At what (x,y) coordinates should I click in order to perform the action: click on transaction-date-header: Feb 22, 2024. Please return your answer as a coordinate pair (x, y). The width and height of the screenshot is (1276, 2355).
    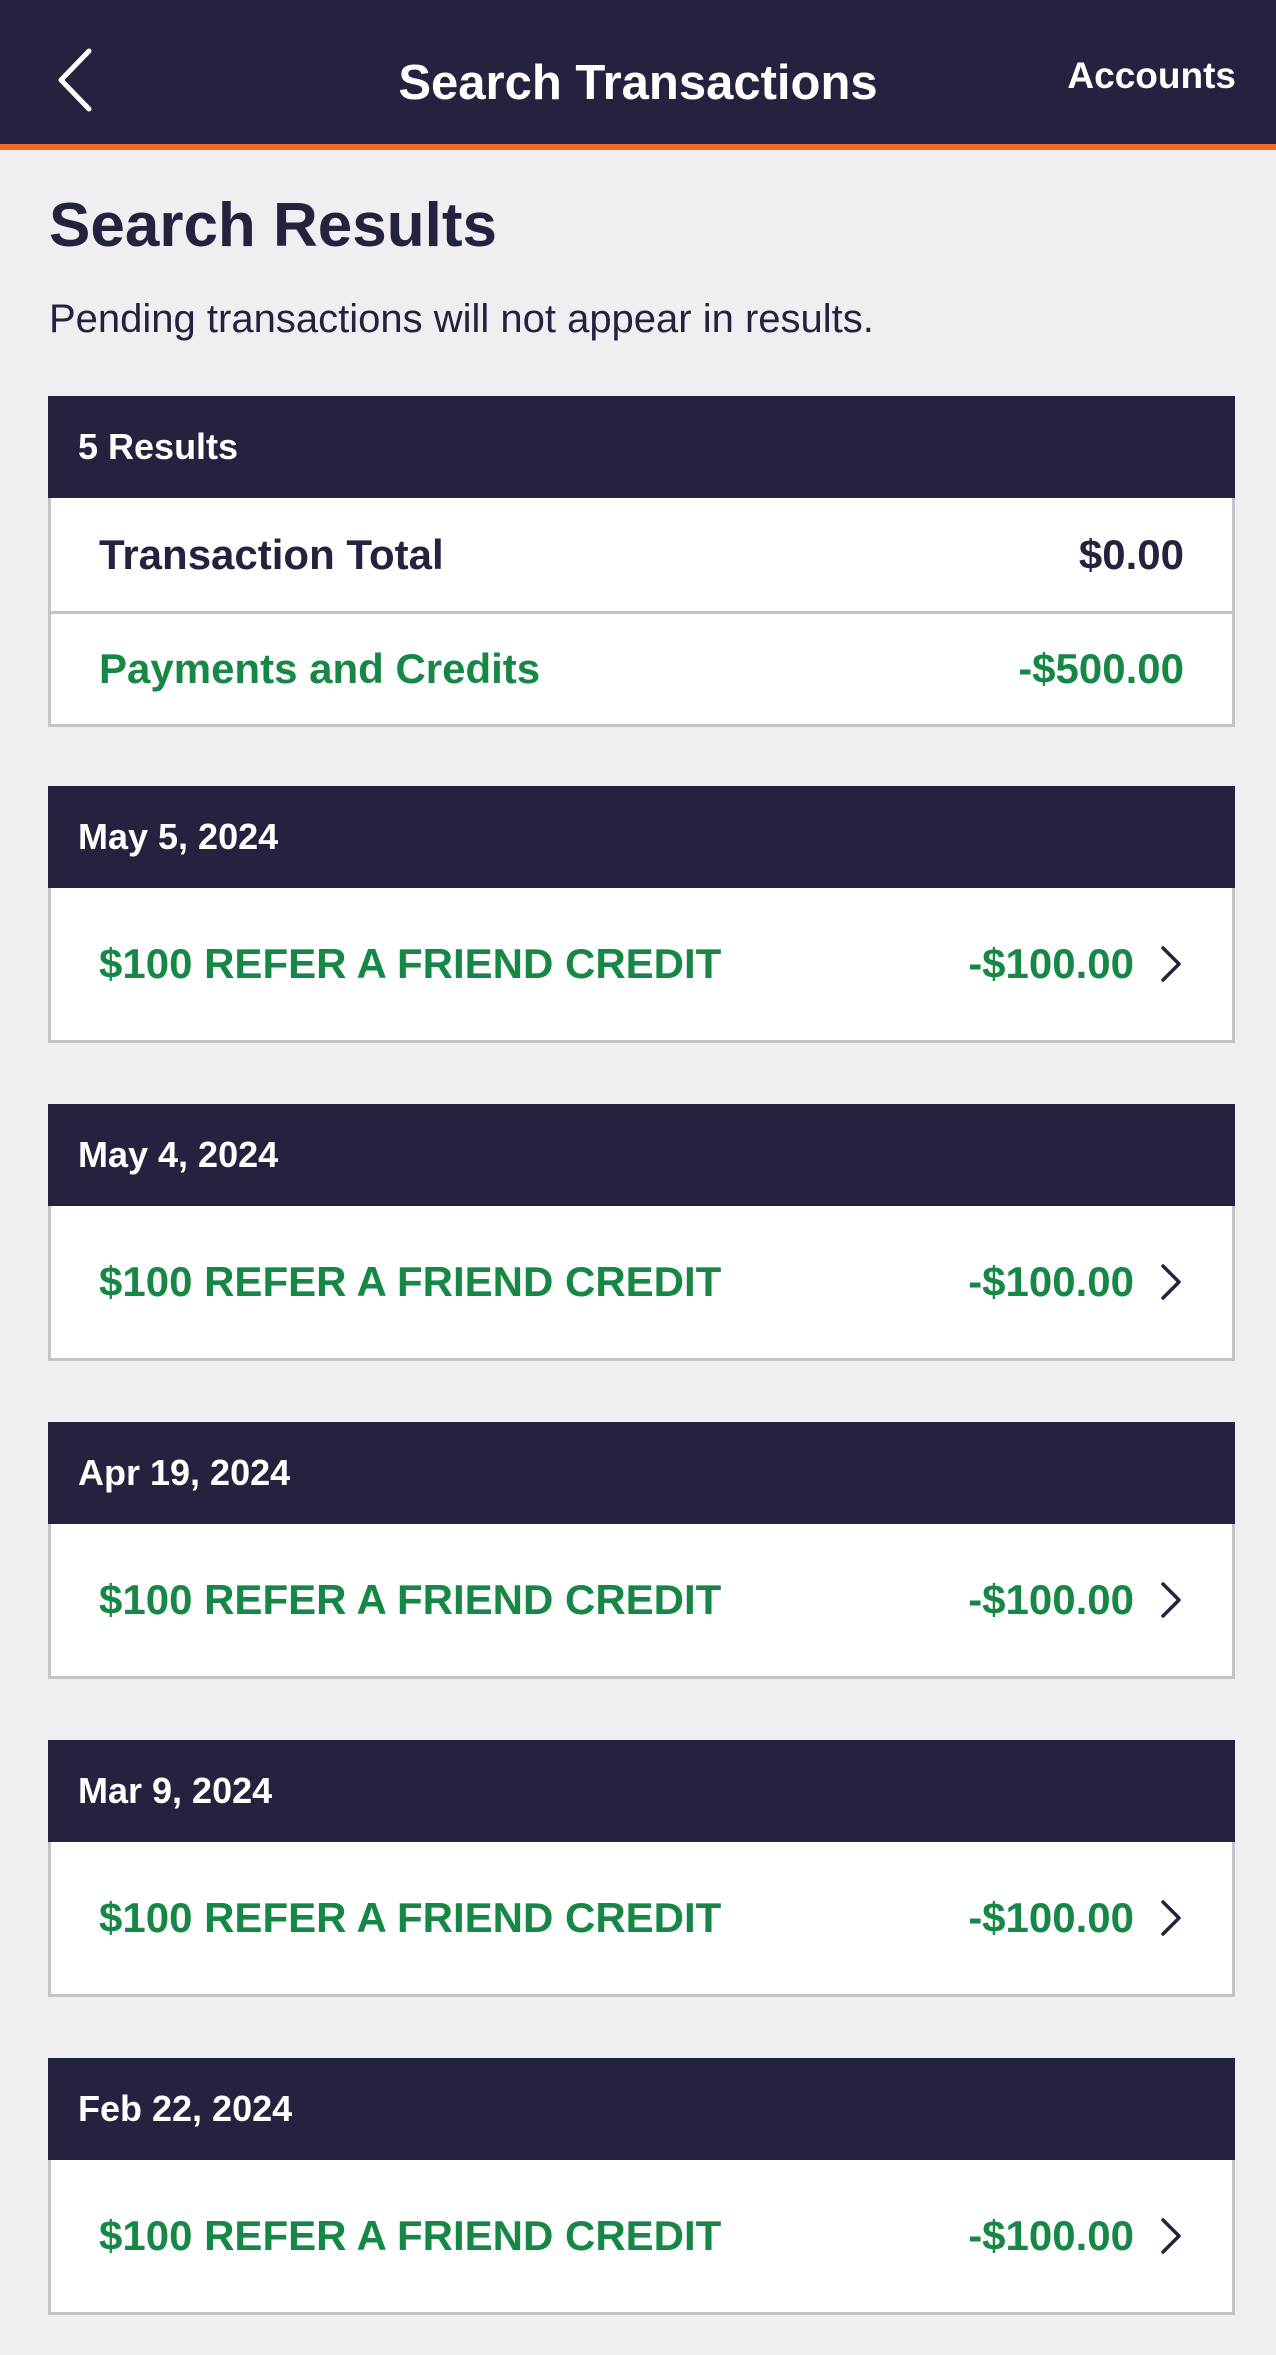
    Looking at the image, I should click on (641, 2109).